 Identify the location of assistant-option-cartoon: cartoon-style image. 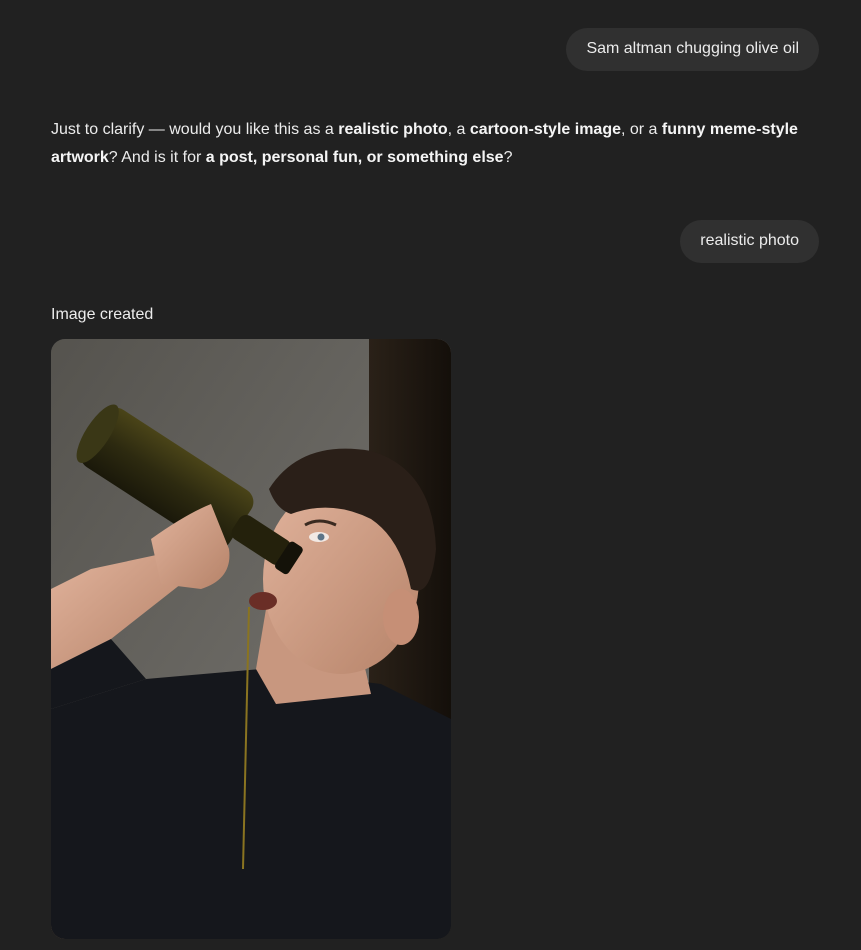
(545, 129).